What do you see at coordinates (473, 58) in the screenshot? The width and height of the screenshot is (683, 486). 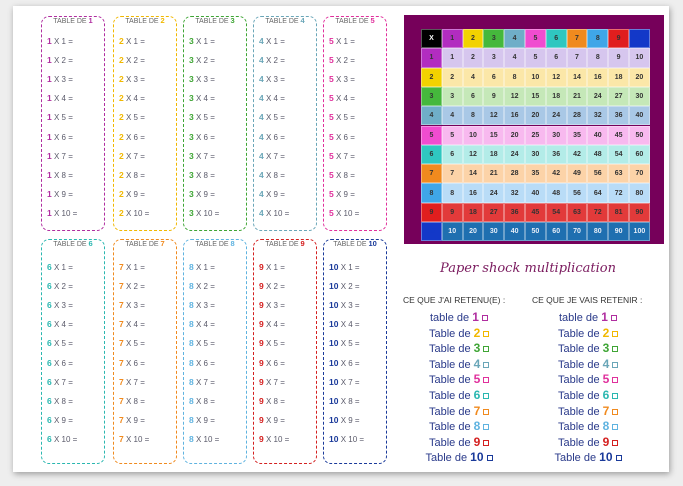 I see `grid-cell: 2` at bounding box center [473, 58].